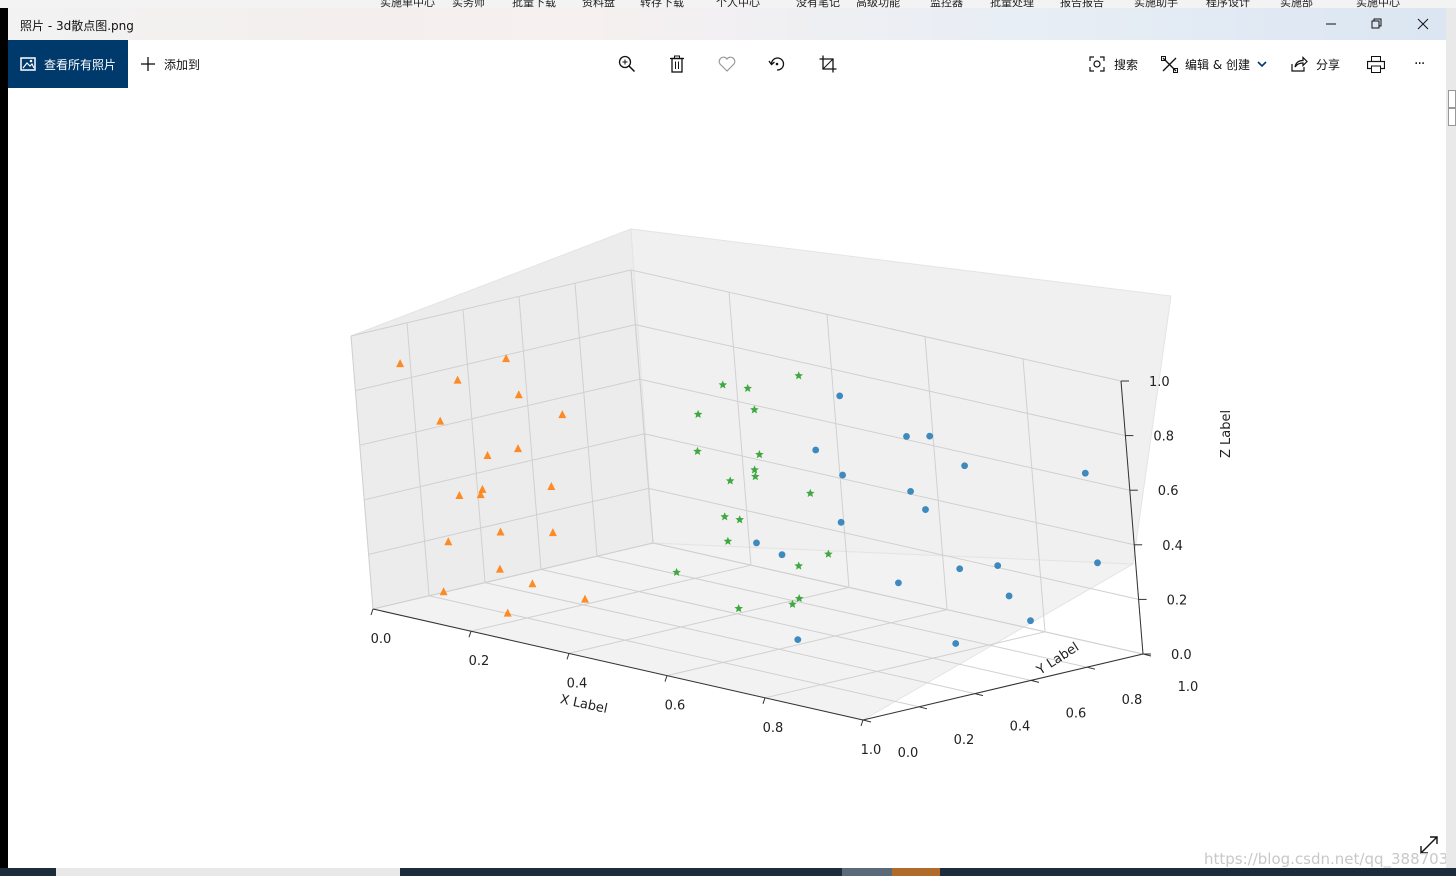 The image size is (1456, 876). Describe the element at coordinates (1419, 64) in the screenshot. I see `more-button: ···` at that location.